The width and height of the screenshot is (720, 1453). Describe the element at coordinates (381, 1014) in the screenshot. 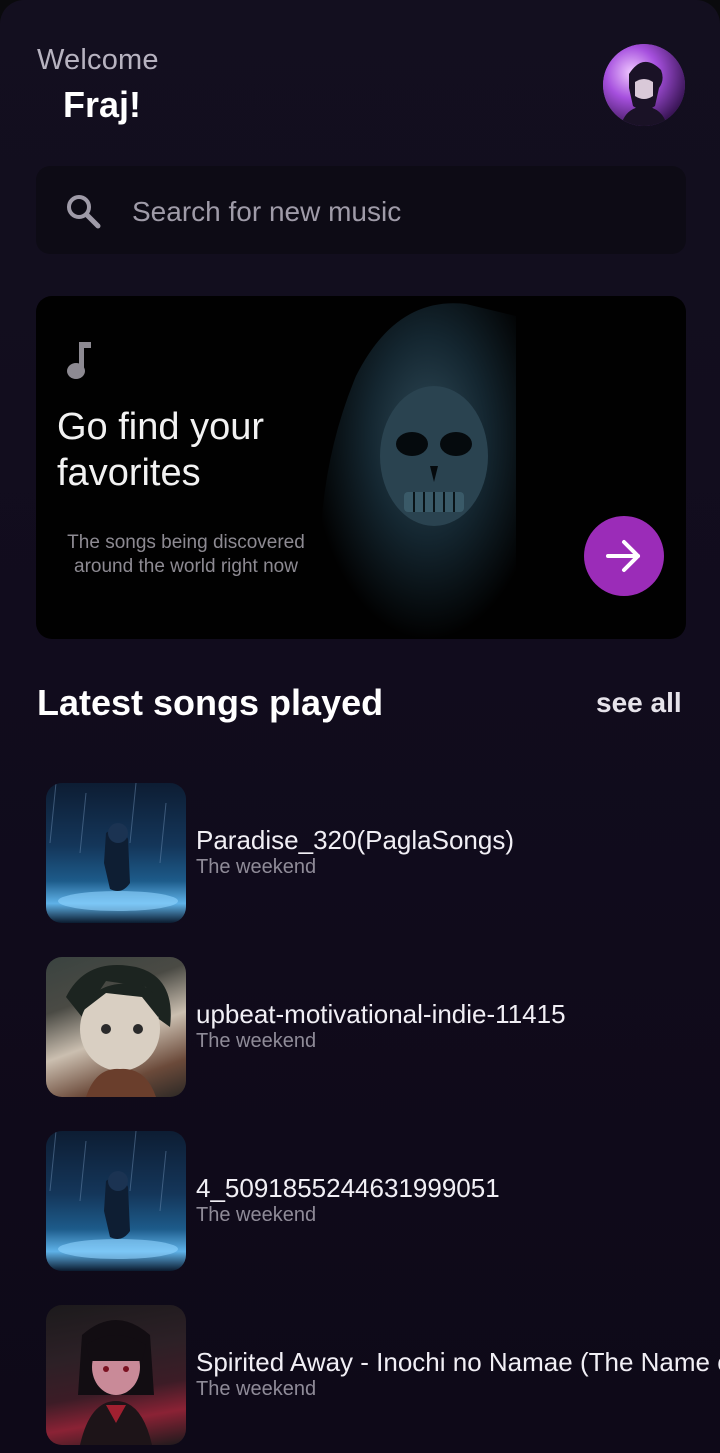

I see `song-title: upbeat-motivational-indie-11415` at that location.